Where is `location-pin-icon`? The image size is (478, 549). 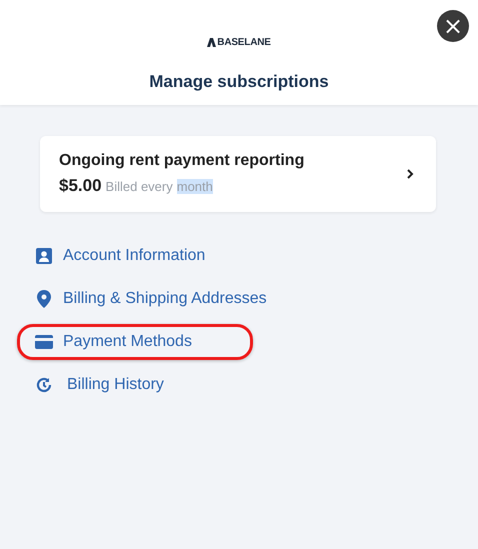 location-pin-icon is located at coordinates (44, 299).